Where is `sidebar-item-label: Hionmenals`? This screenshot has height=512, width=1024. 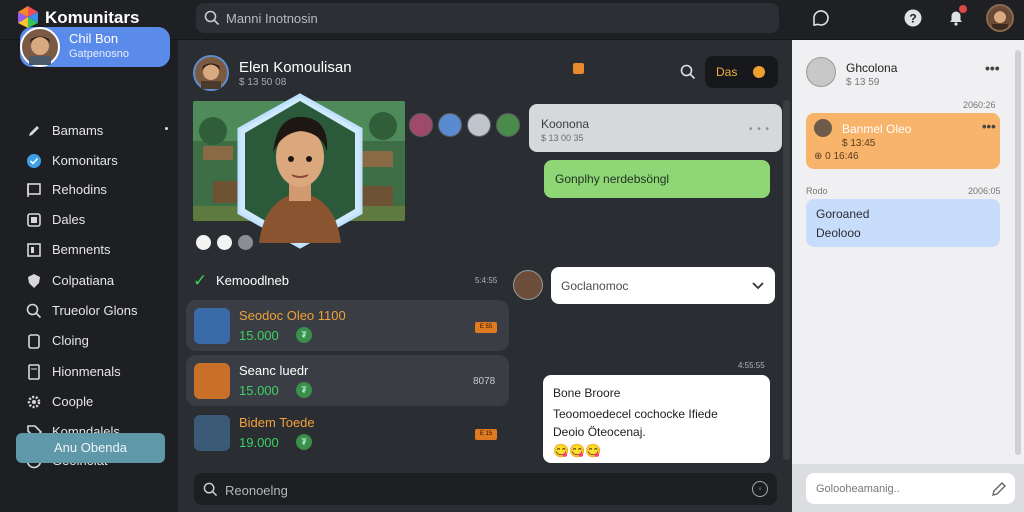
sidebar-item-label: Hionmenals is located at coordinates (86, 371).